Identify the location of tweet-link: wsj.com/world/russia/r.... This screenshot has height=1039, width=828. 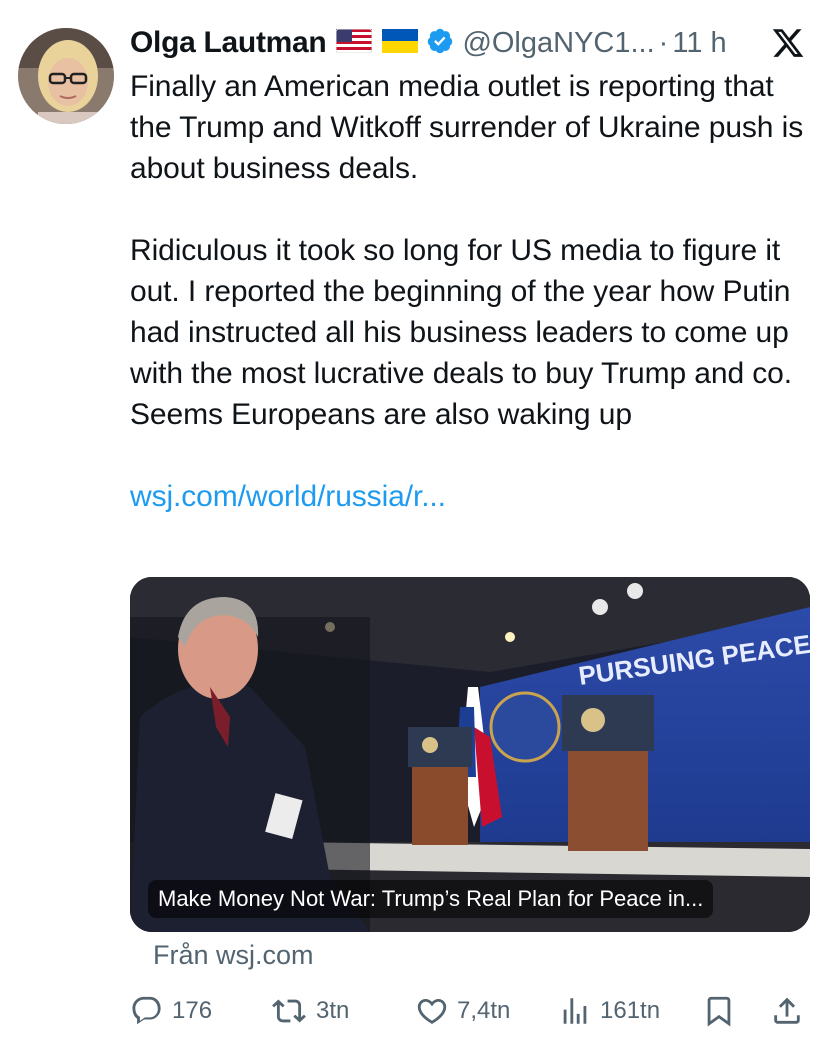
(288, 496).